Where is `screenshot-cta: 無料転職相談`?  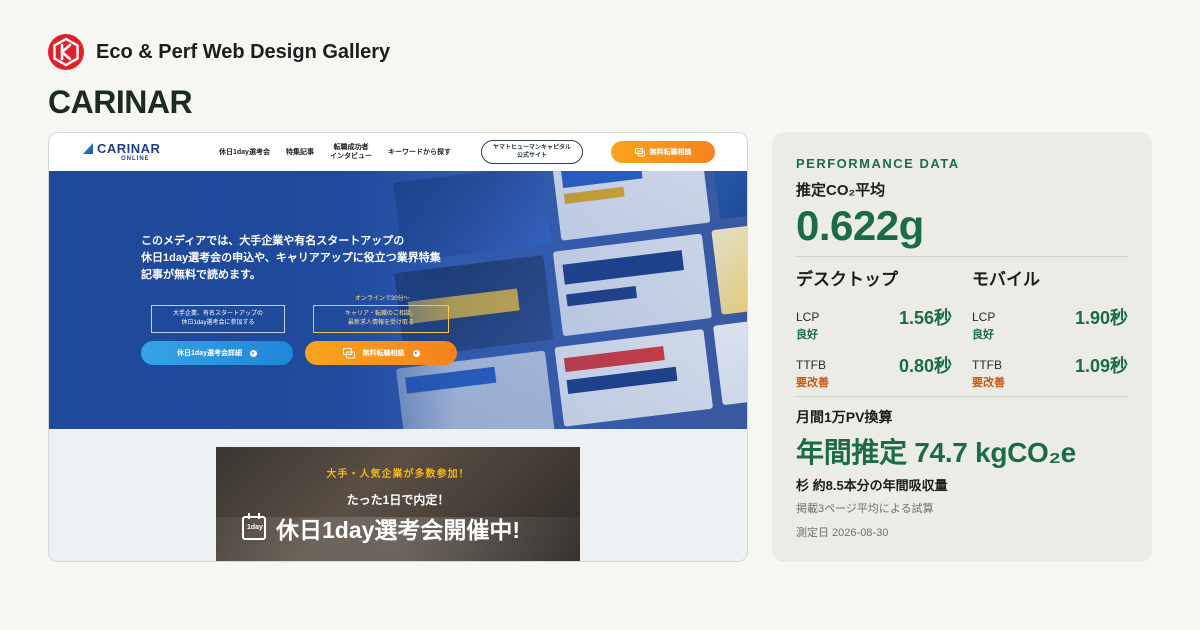 screenshot-cta: 無料転職相談 is located at coordinates (663, 152).